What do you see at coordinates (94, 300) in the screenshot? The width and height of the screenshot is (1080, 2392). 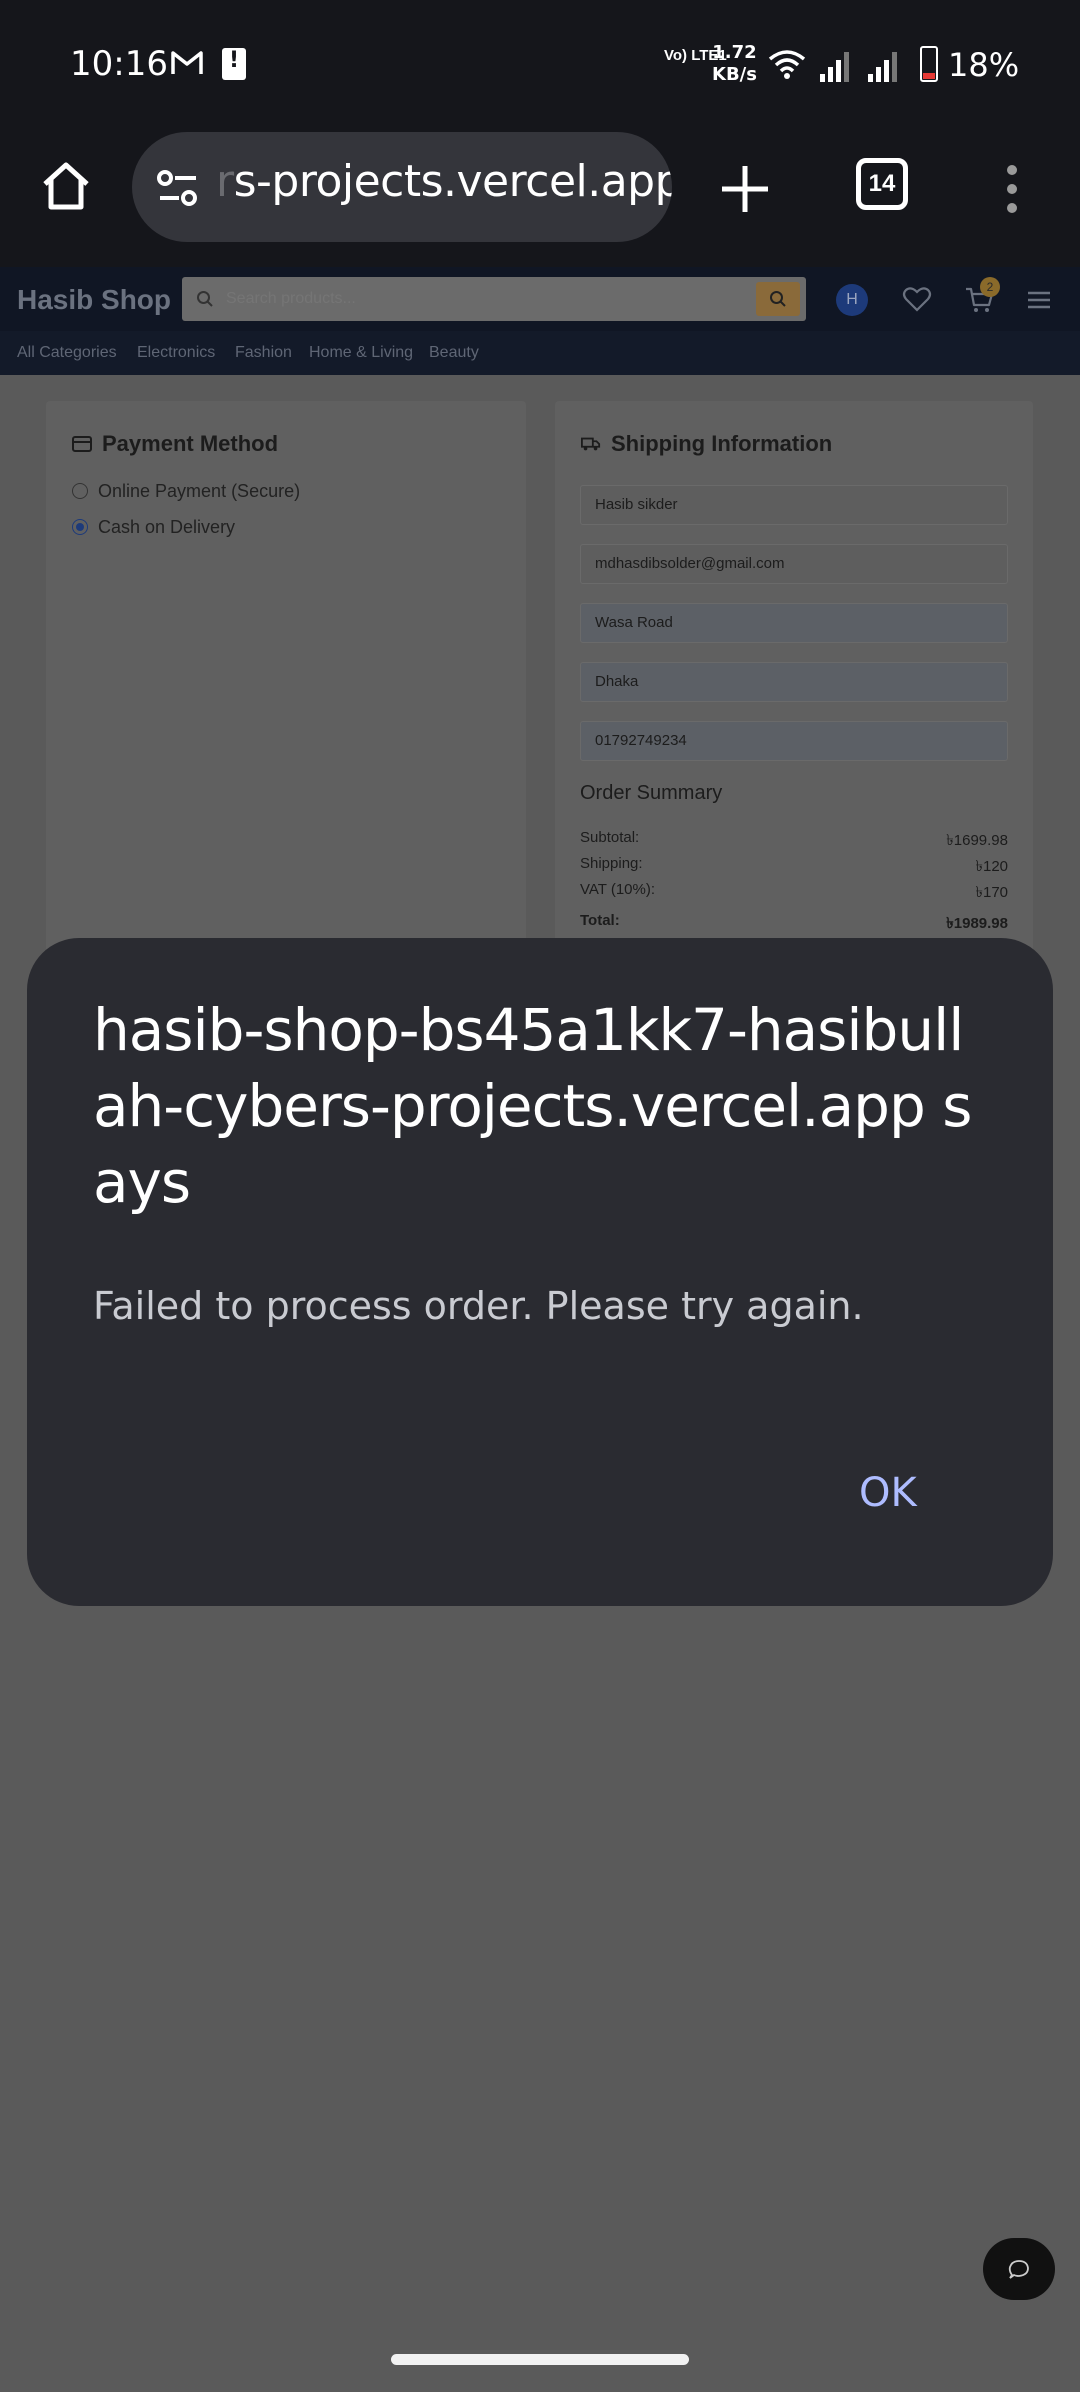 I see `site-logo: Hasib Shop` at bounding box center [94, 300].